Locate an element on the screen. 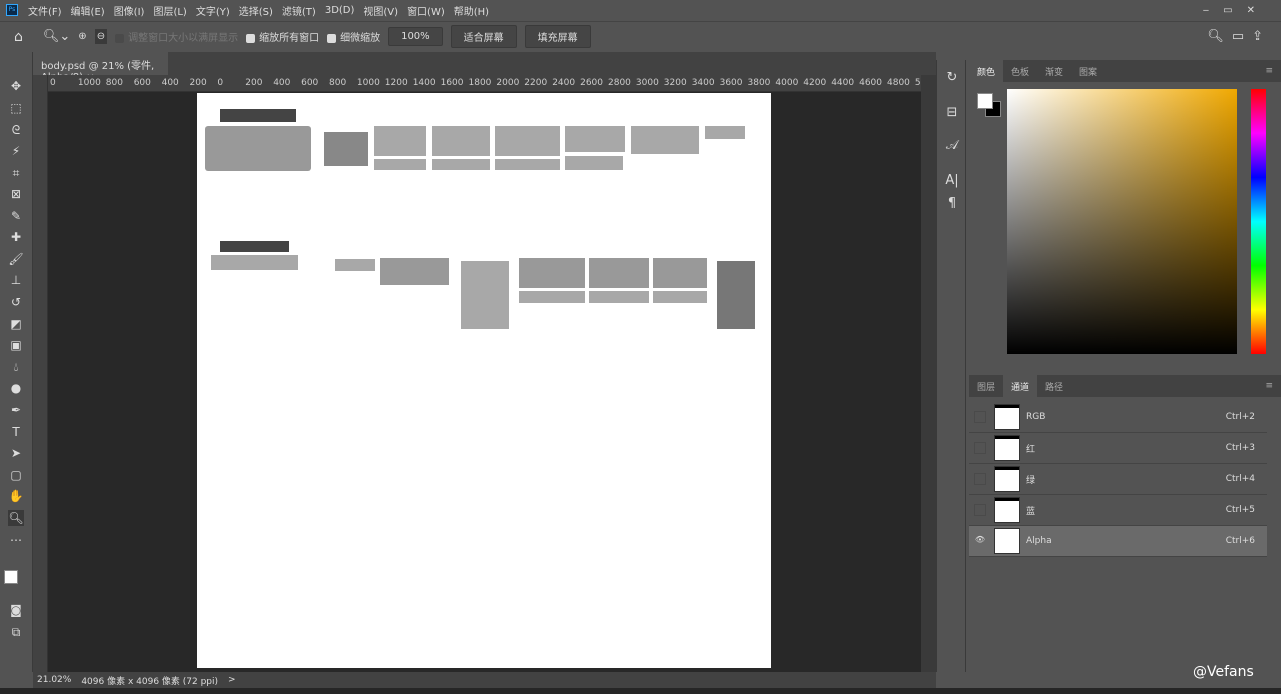  tab-layers: 图层 is located at coordinates (986, 386).